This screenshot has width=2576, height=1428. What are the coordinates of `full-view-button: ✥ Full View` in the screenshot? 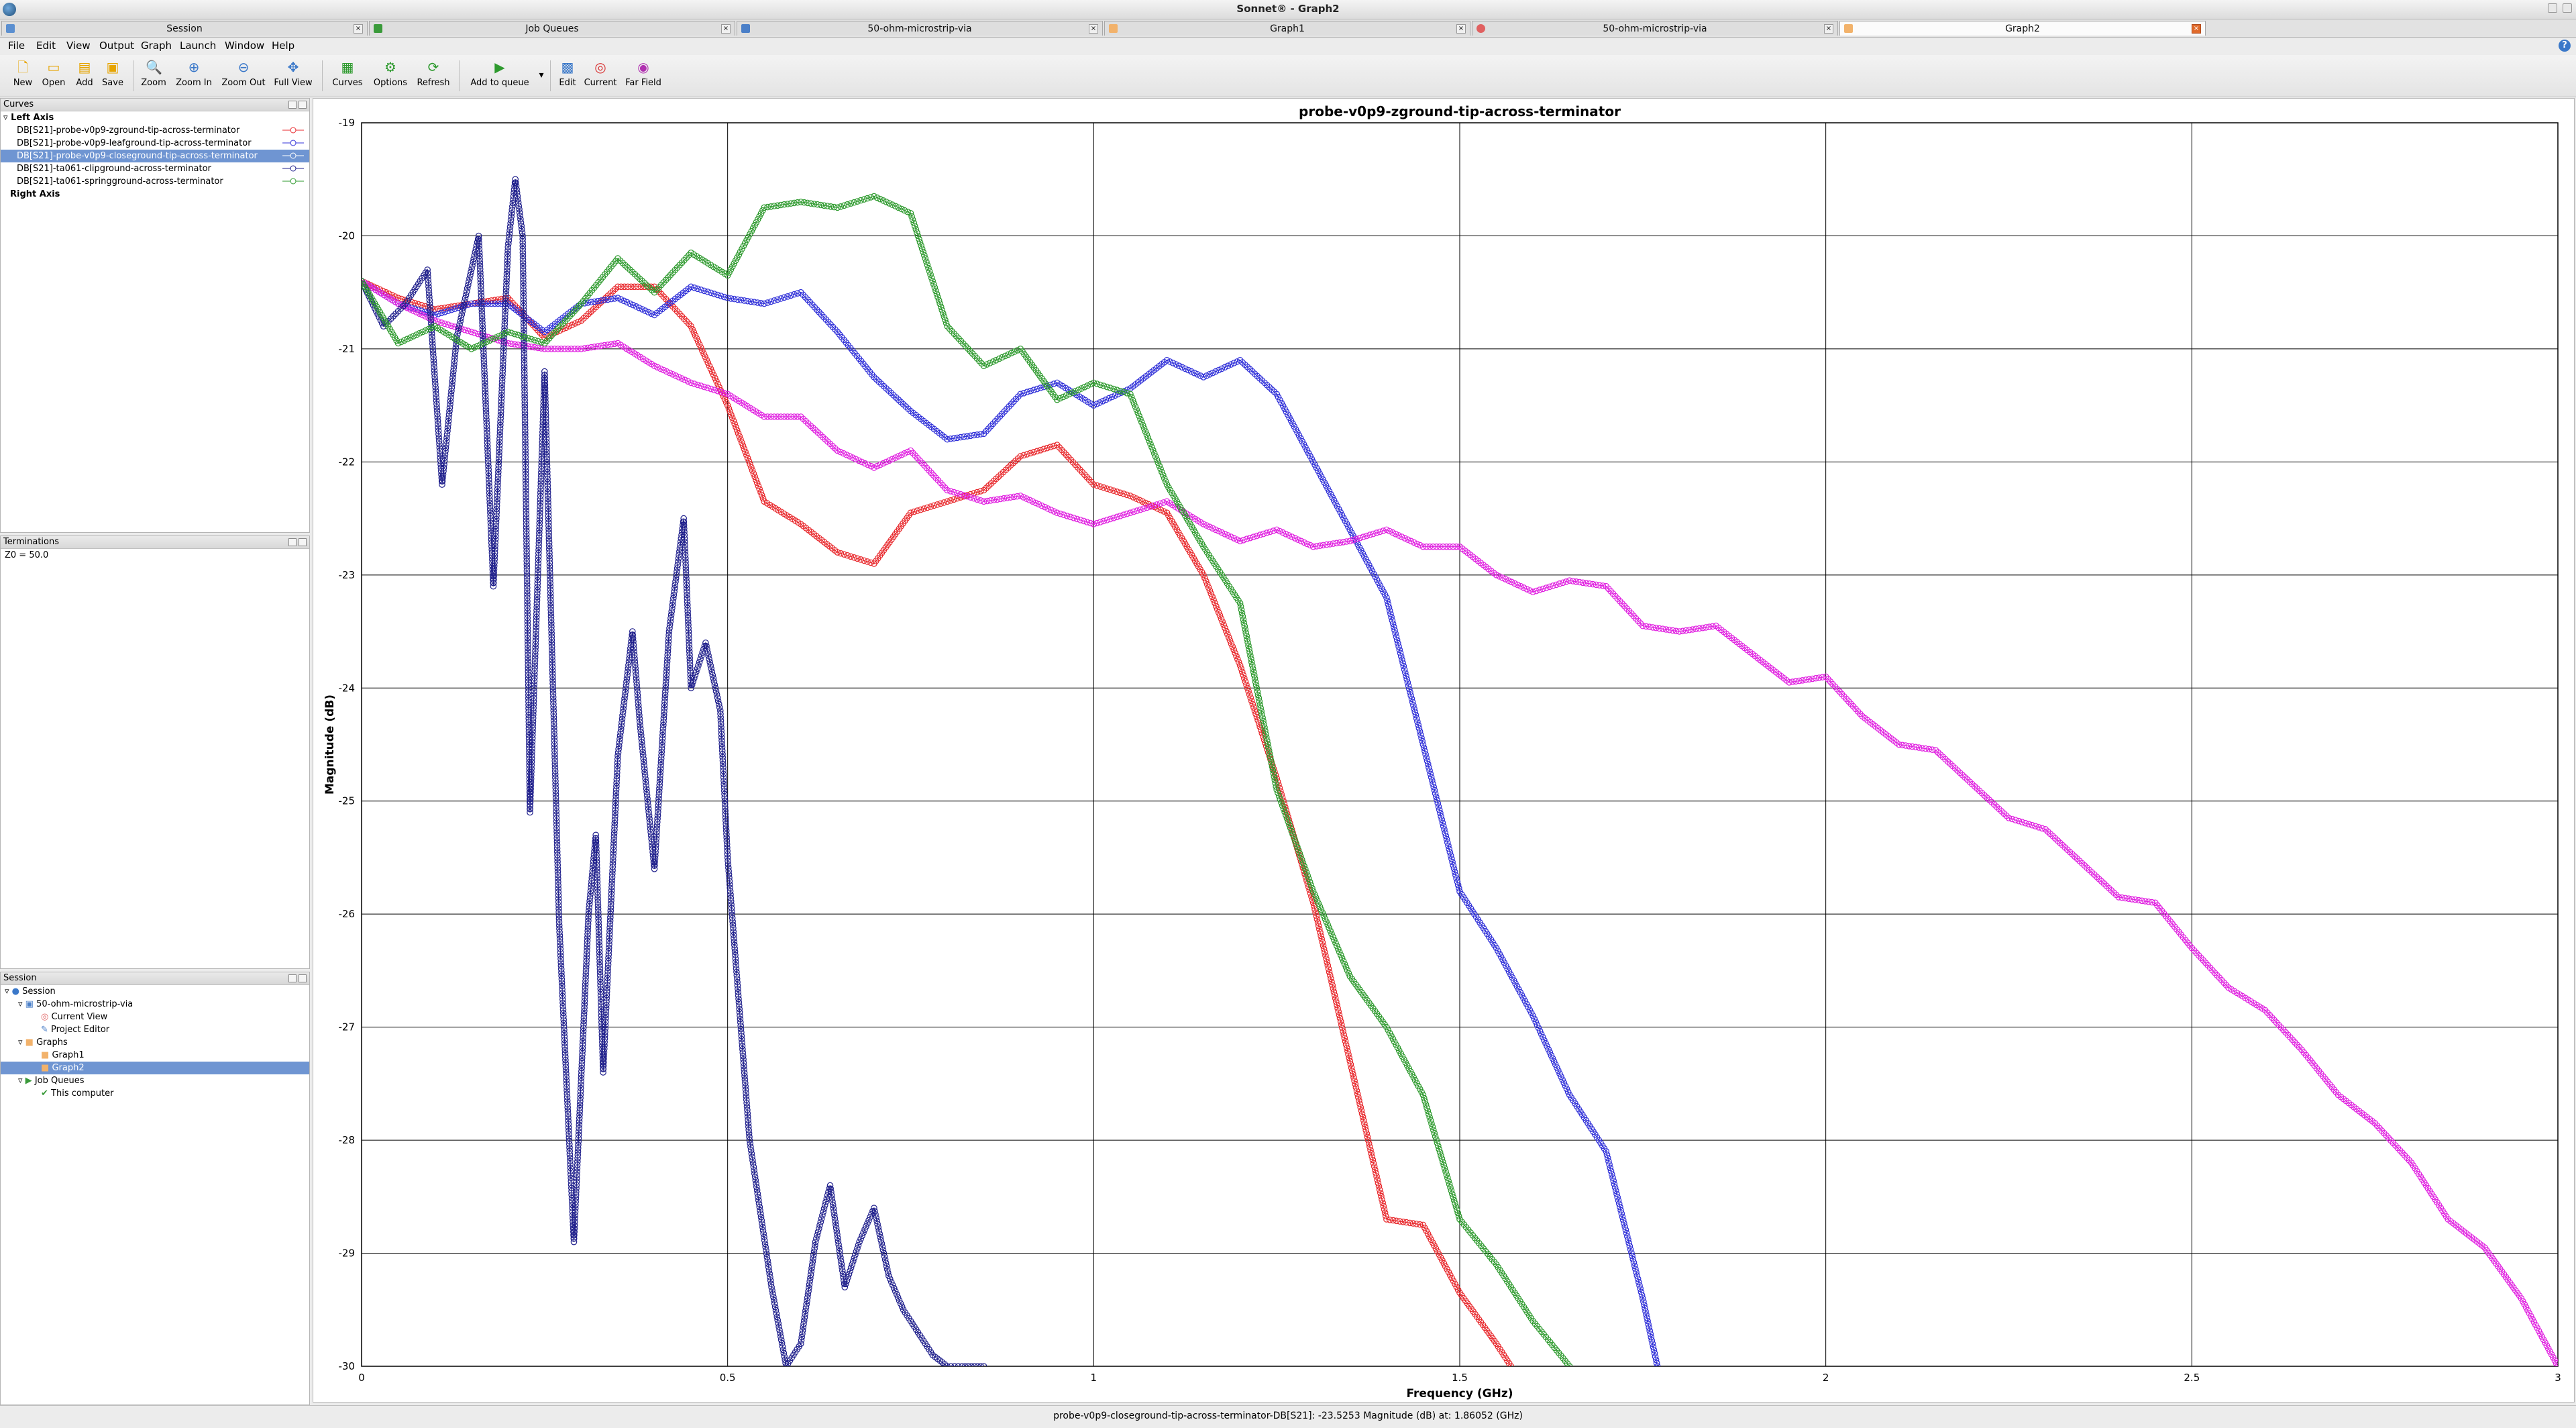 It's located at (293, 73).